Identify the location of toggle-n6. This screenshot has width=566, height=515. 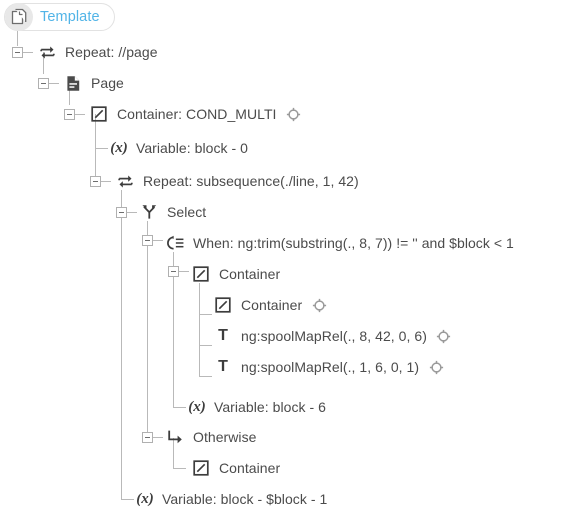
(121, 212).